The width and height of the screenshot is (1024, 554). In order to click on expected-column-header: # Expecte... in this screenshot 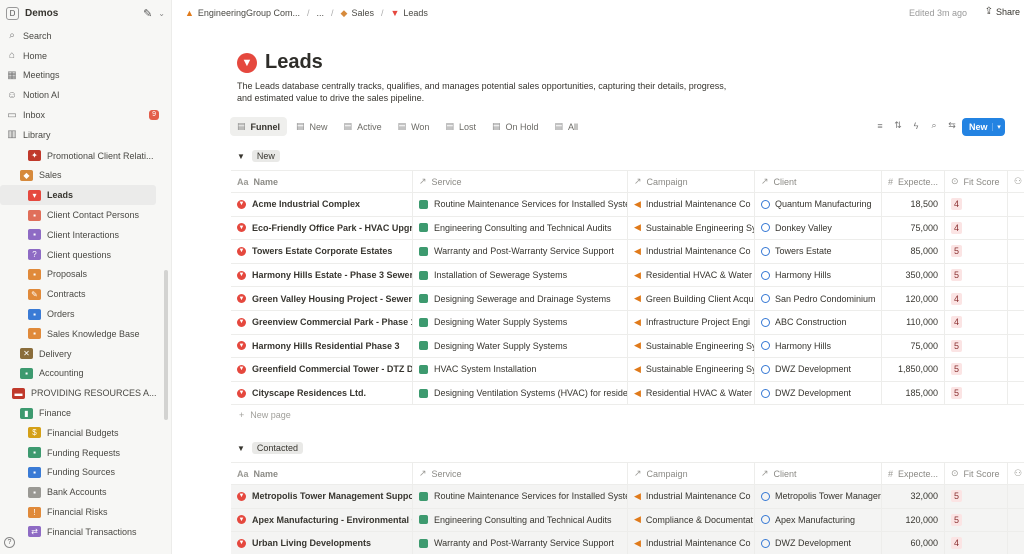, I will do `click(913, 473)`.